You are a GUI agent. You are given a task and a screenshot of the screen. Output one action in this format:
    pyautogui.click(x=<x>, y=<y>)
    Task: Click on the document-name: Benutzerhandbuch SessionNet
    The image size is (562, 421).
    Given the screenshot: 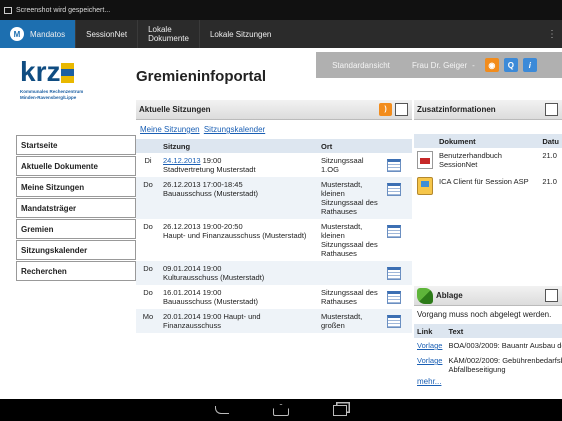 What is the action you would take?
    pyautogui.click(x=487, y=161)
    